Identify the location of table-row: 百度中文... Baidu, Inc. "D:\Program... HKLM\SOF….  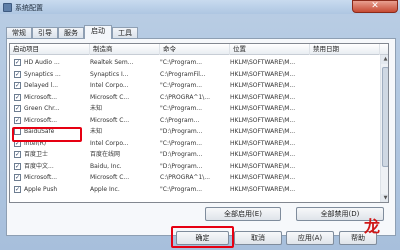
(195, 167).